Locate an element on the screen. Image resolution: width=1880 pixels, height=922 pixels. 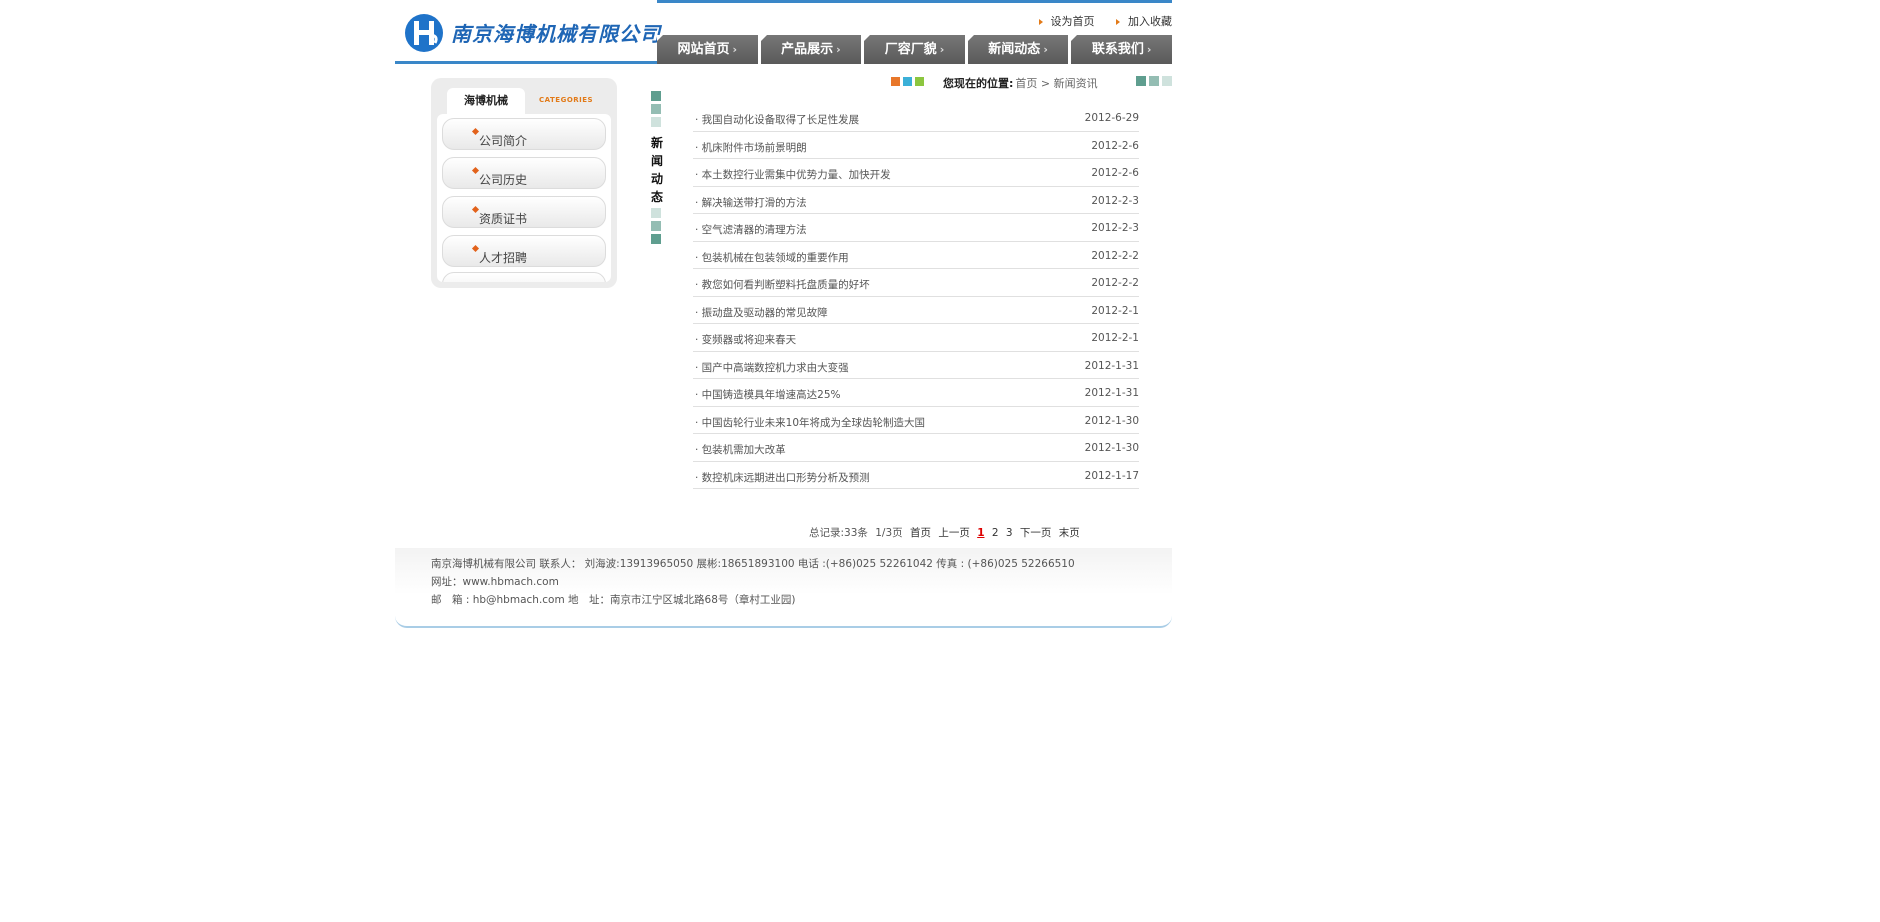
sidebar-categories-label: CATEGORIES is located at coordinates (566, 100).